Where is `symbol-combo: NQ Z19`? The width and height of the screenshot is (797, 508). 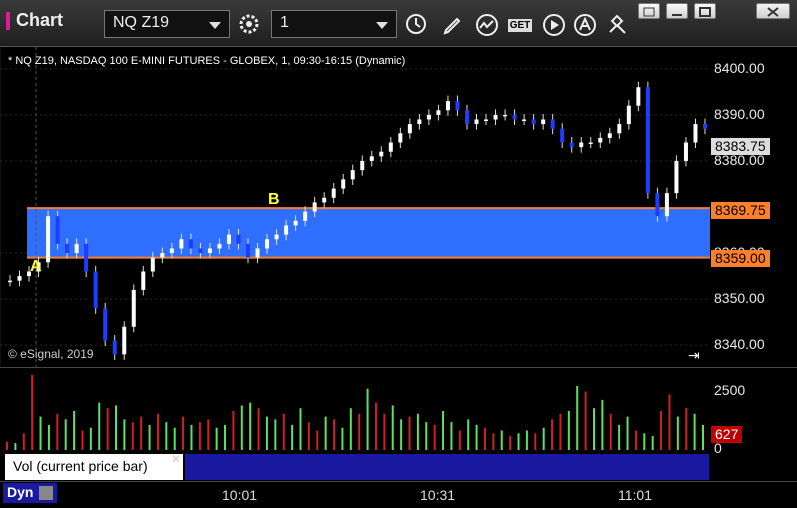
symbol-combo: NQ Z19 is located at coordinates (167, 24).